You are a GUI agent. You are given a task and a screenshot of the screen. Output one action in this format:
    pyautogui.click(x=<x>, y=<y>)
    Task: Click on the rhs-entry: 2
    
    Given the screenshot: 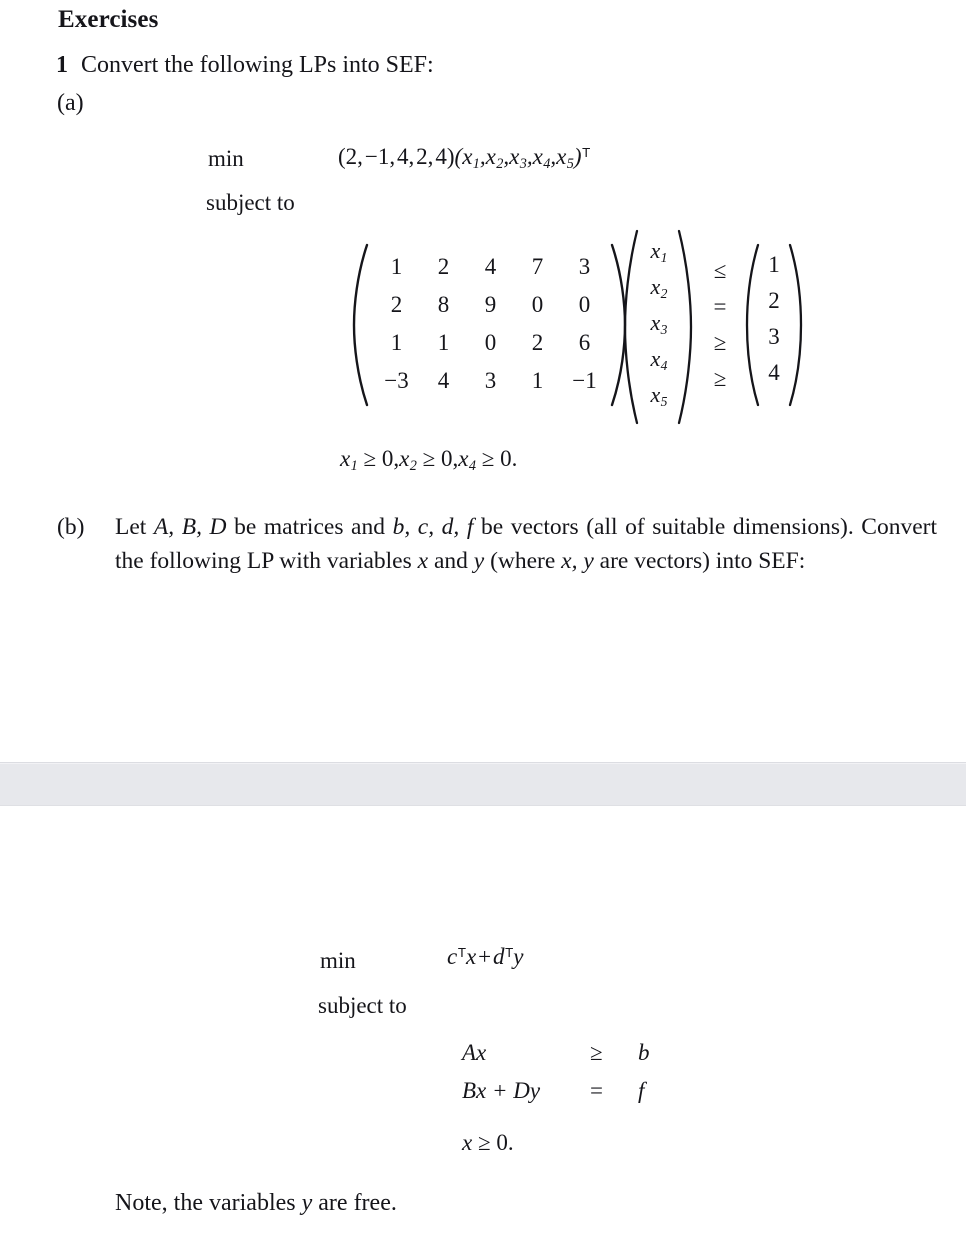 What is the action you would take?
    pyautogui.click(x=774, y=300)
    